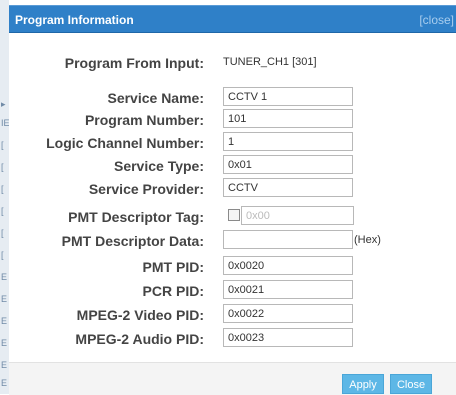 The image size is (456, 395). I want to click on program-number-input: 101, so click(288, 118).